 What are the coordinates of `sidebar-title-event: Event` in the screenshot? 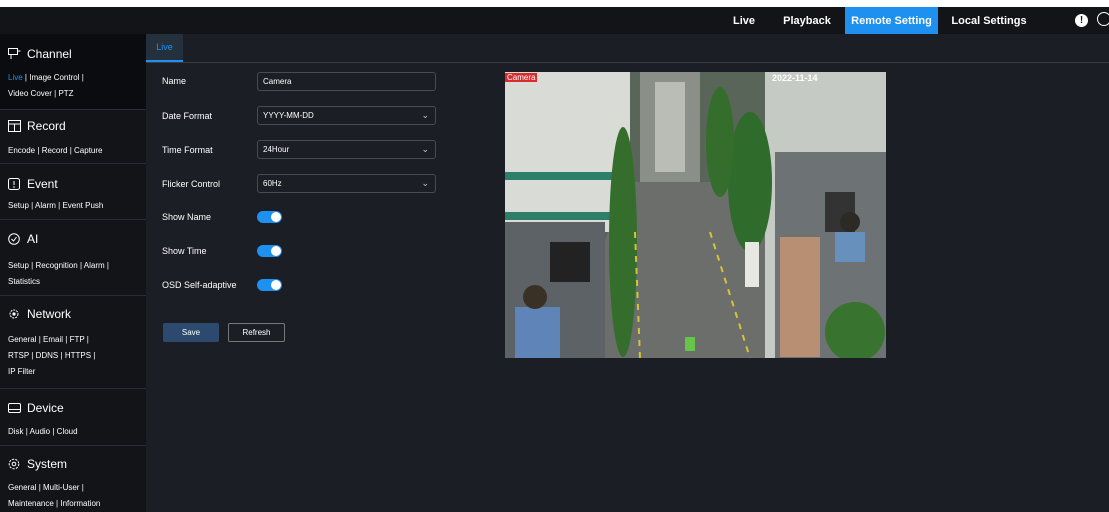 It's located at (33, 184).